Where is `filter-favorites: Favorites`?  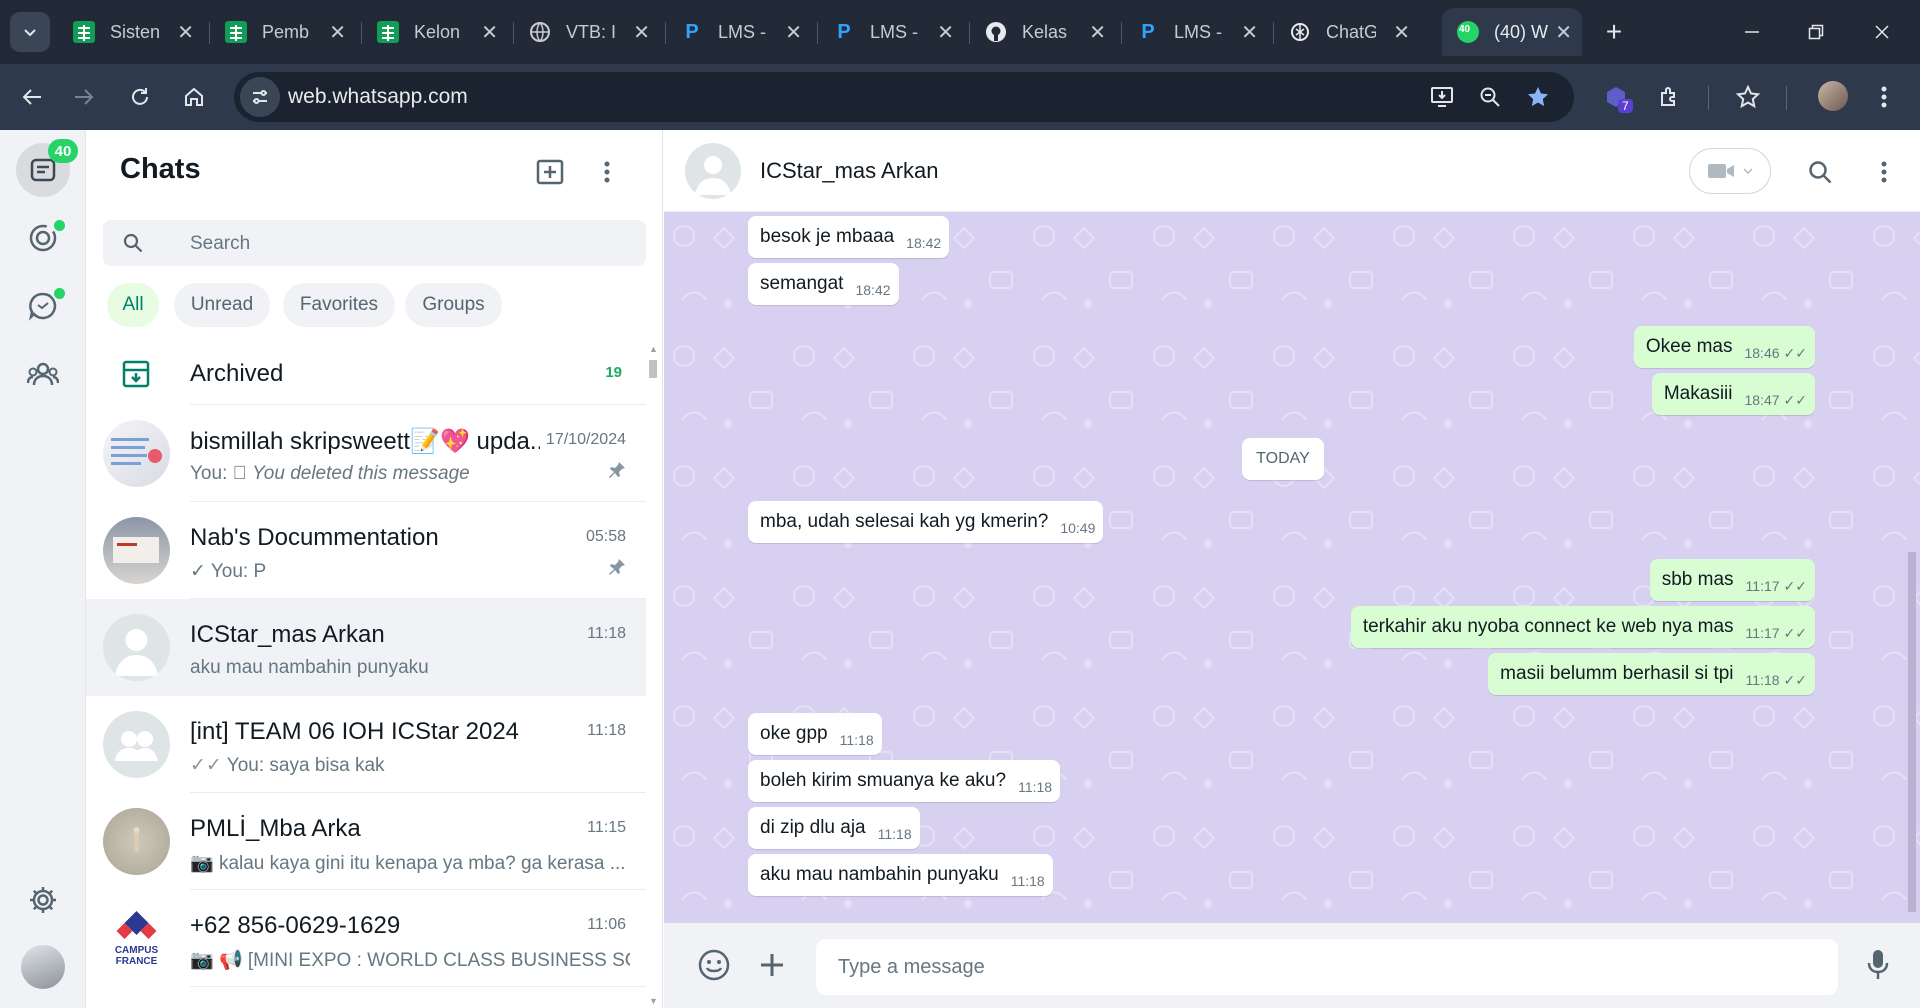
filter-favorites: Favorites is located at coordinates (339, 305).